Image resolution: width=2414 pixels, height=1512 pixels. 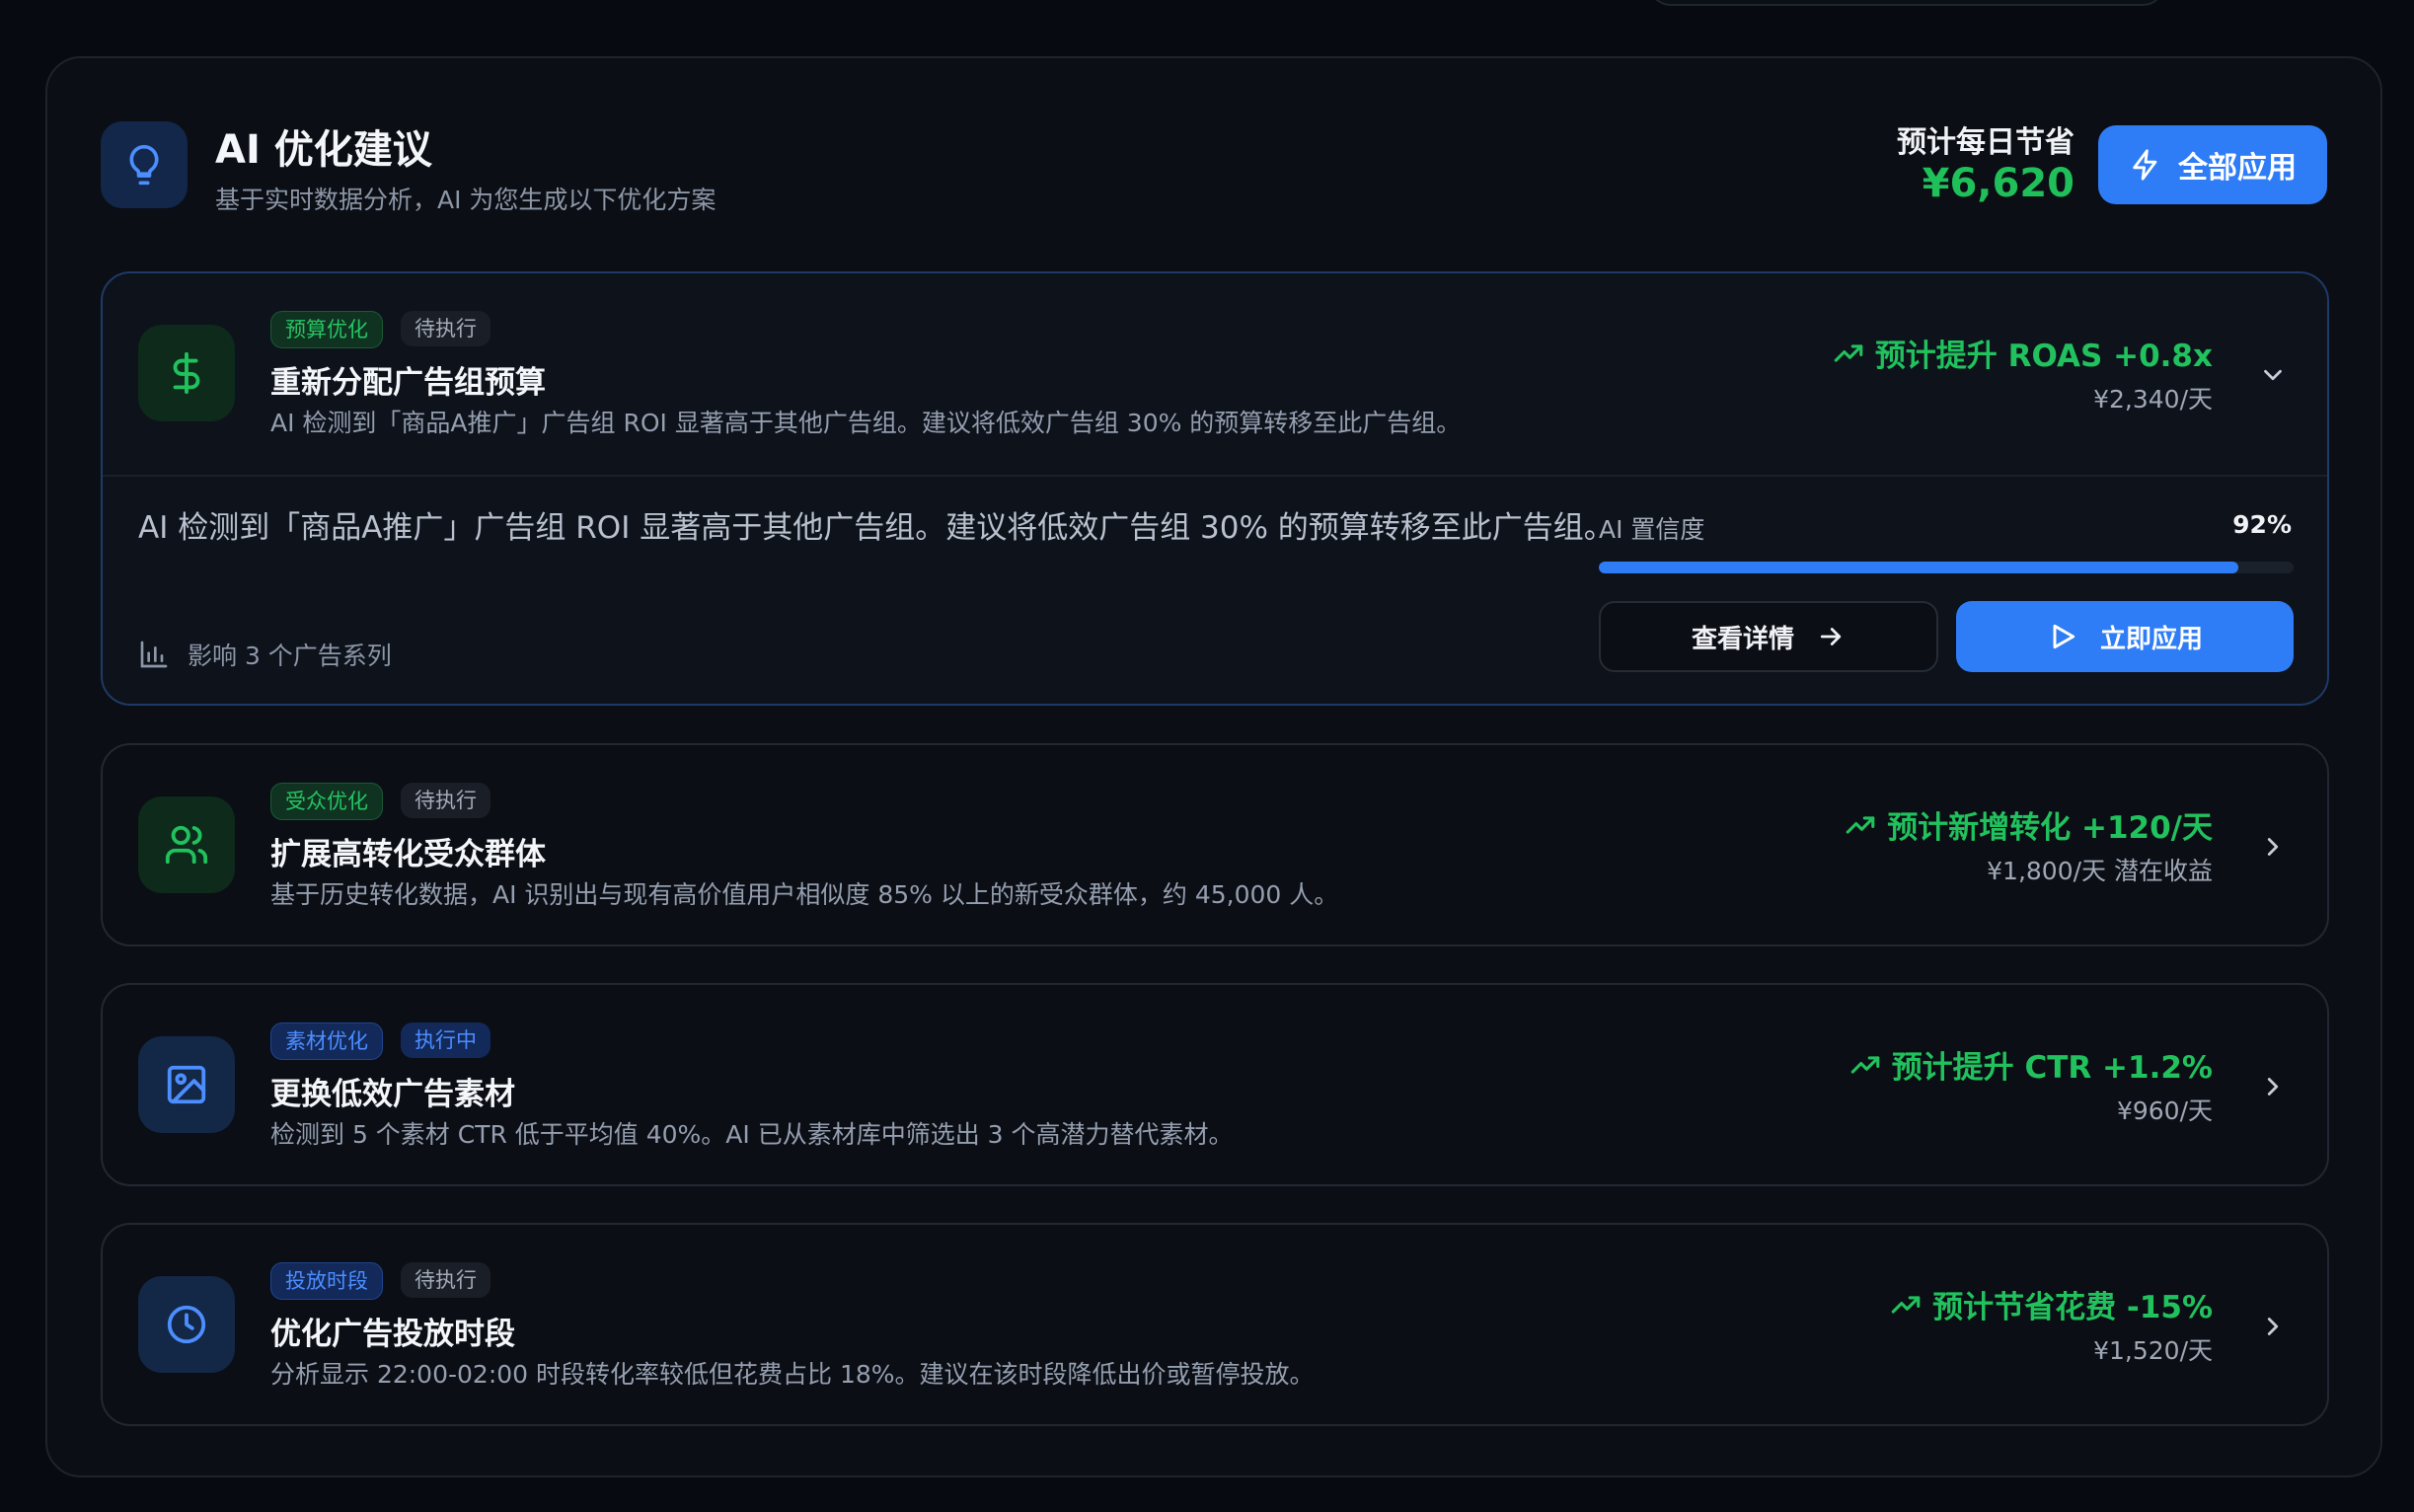 What do you see at coordinates (445, 1040) in the screenshot?
I see `status-badge: 执行中` at bounding box center [445, 1040].